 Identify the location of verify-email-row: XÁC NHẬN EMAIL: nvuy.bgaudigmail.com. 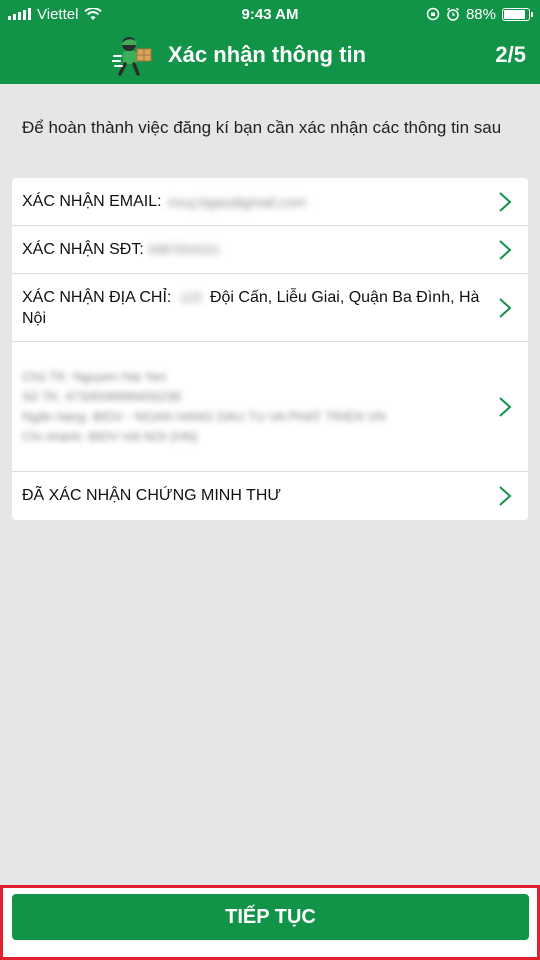
(270, 202).